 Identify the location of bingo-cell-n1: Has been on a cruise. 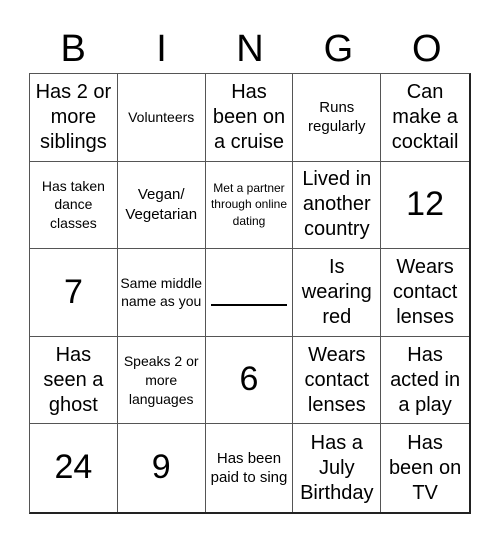
(249, 118).